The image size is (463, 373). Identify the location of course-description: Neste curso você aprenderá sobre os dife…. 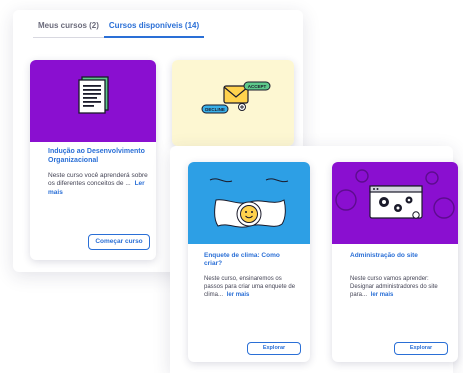
(98, 184).